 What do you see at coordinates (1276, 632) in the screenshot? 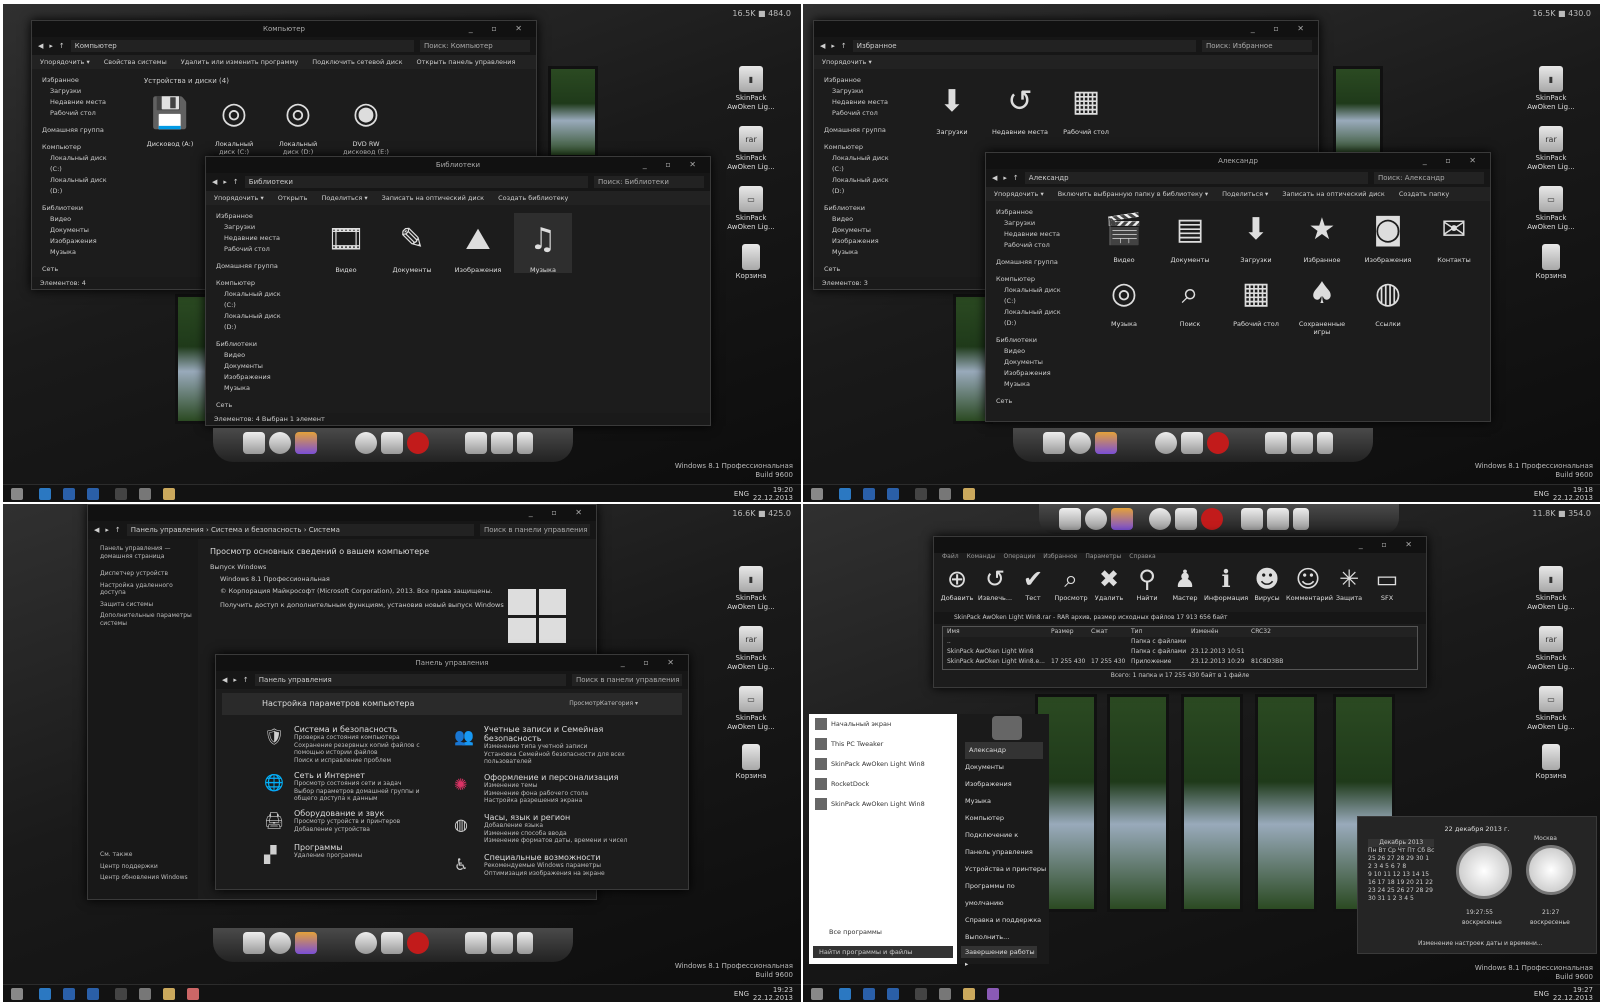
I see `col-crc: CRC32` at bounding box center [1276, 632].